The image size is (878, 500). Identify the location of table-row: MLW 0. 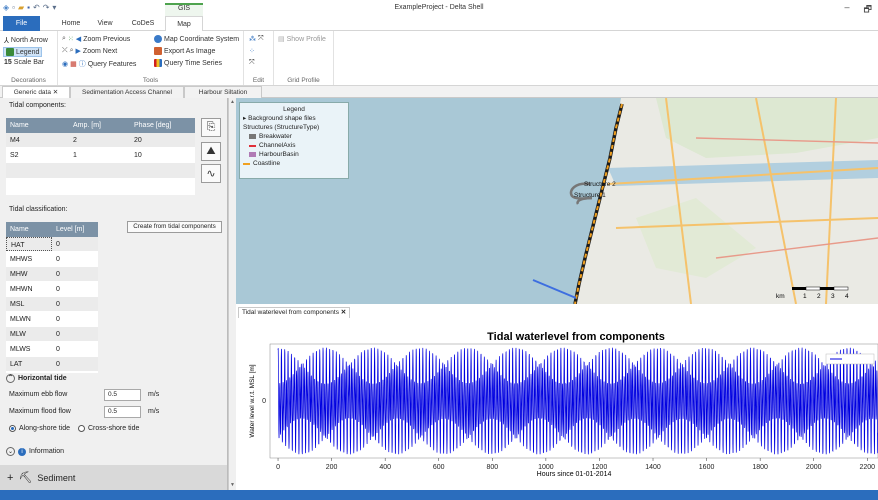
(52, 334).